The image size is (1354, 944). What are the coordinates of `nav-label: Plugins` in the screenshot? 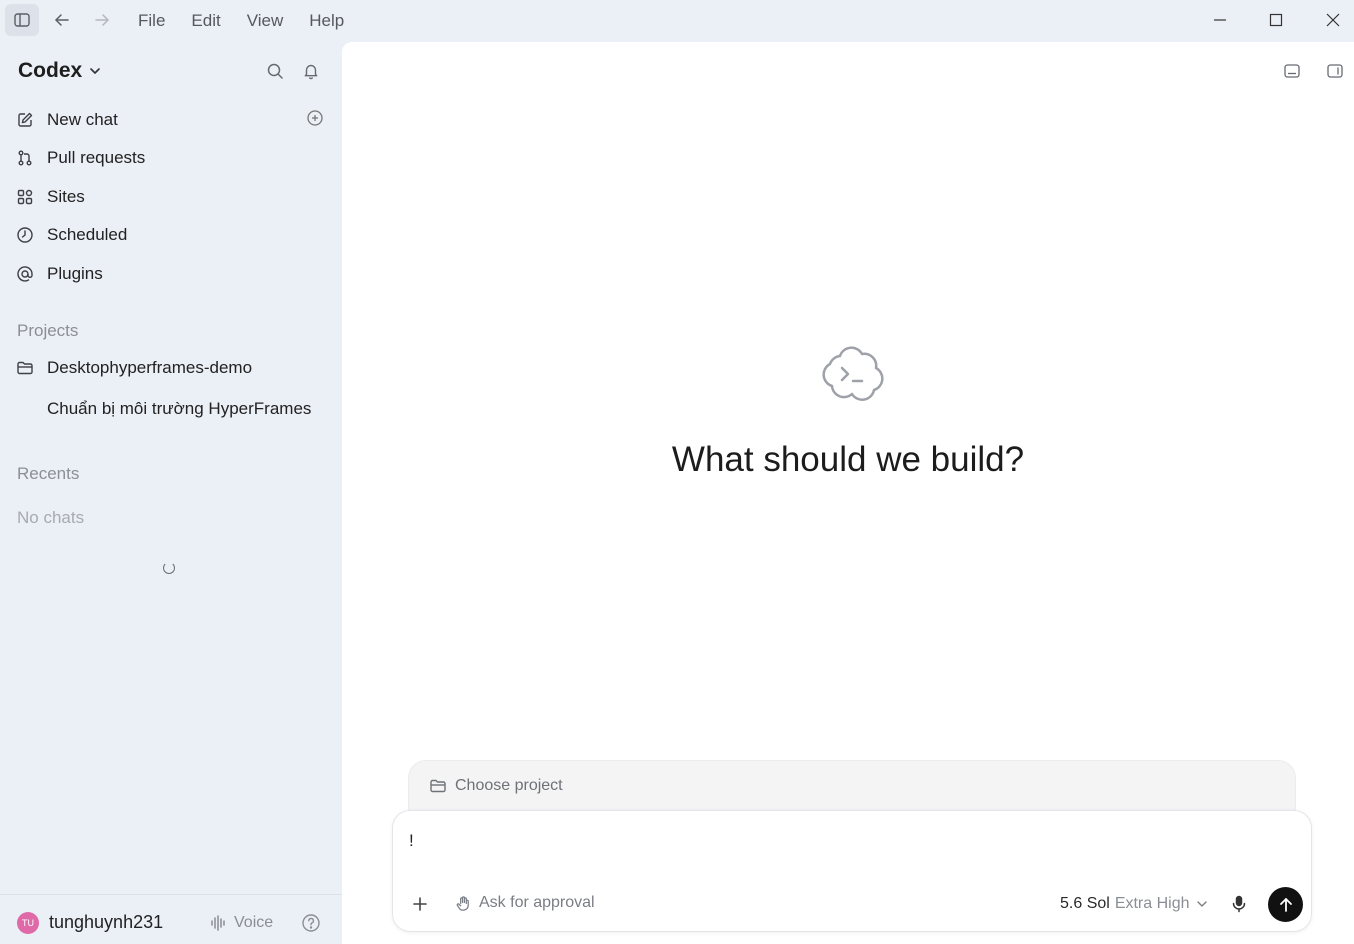 It's located at (75, 273).